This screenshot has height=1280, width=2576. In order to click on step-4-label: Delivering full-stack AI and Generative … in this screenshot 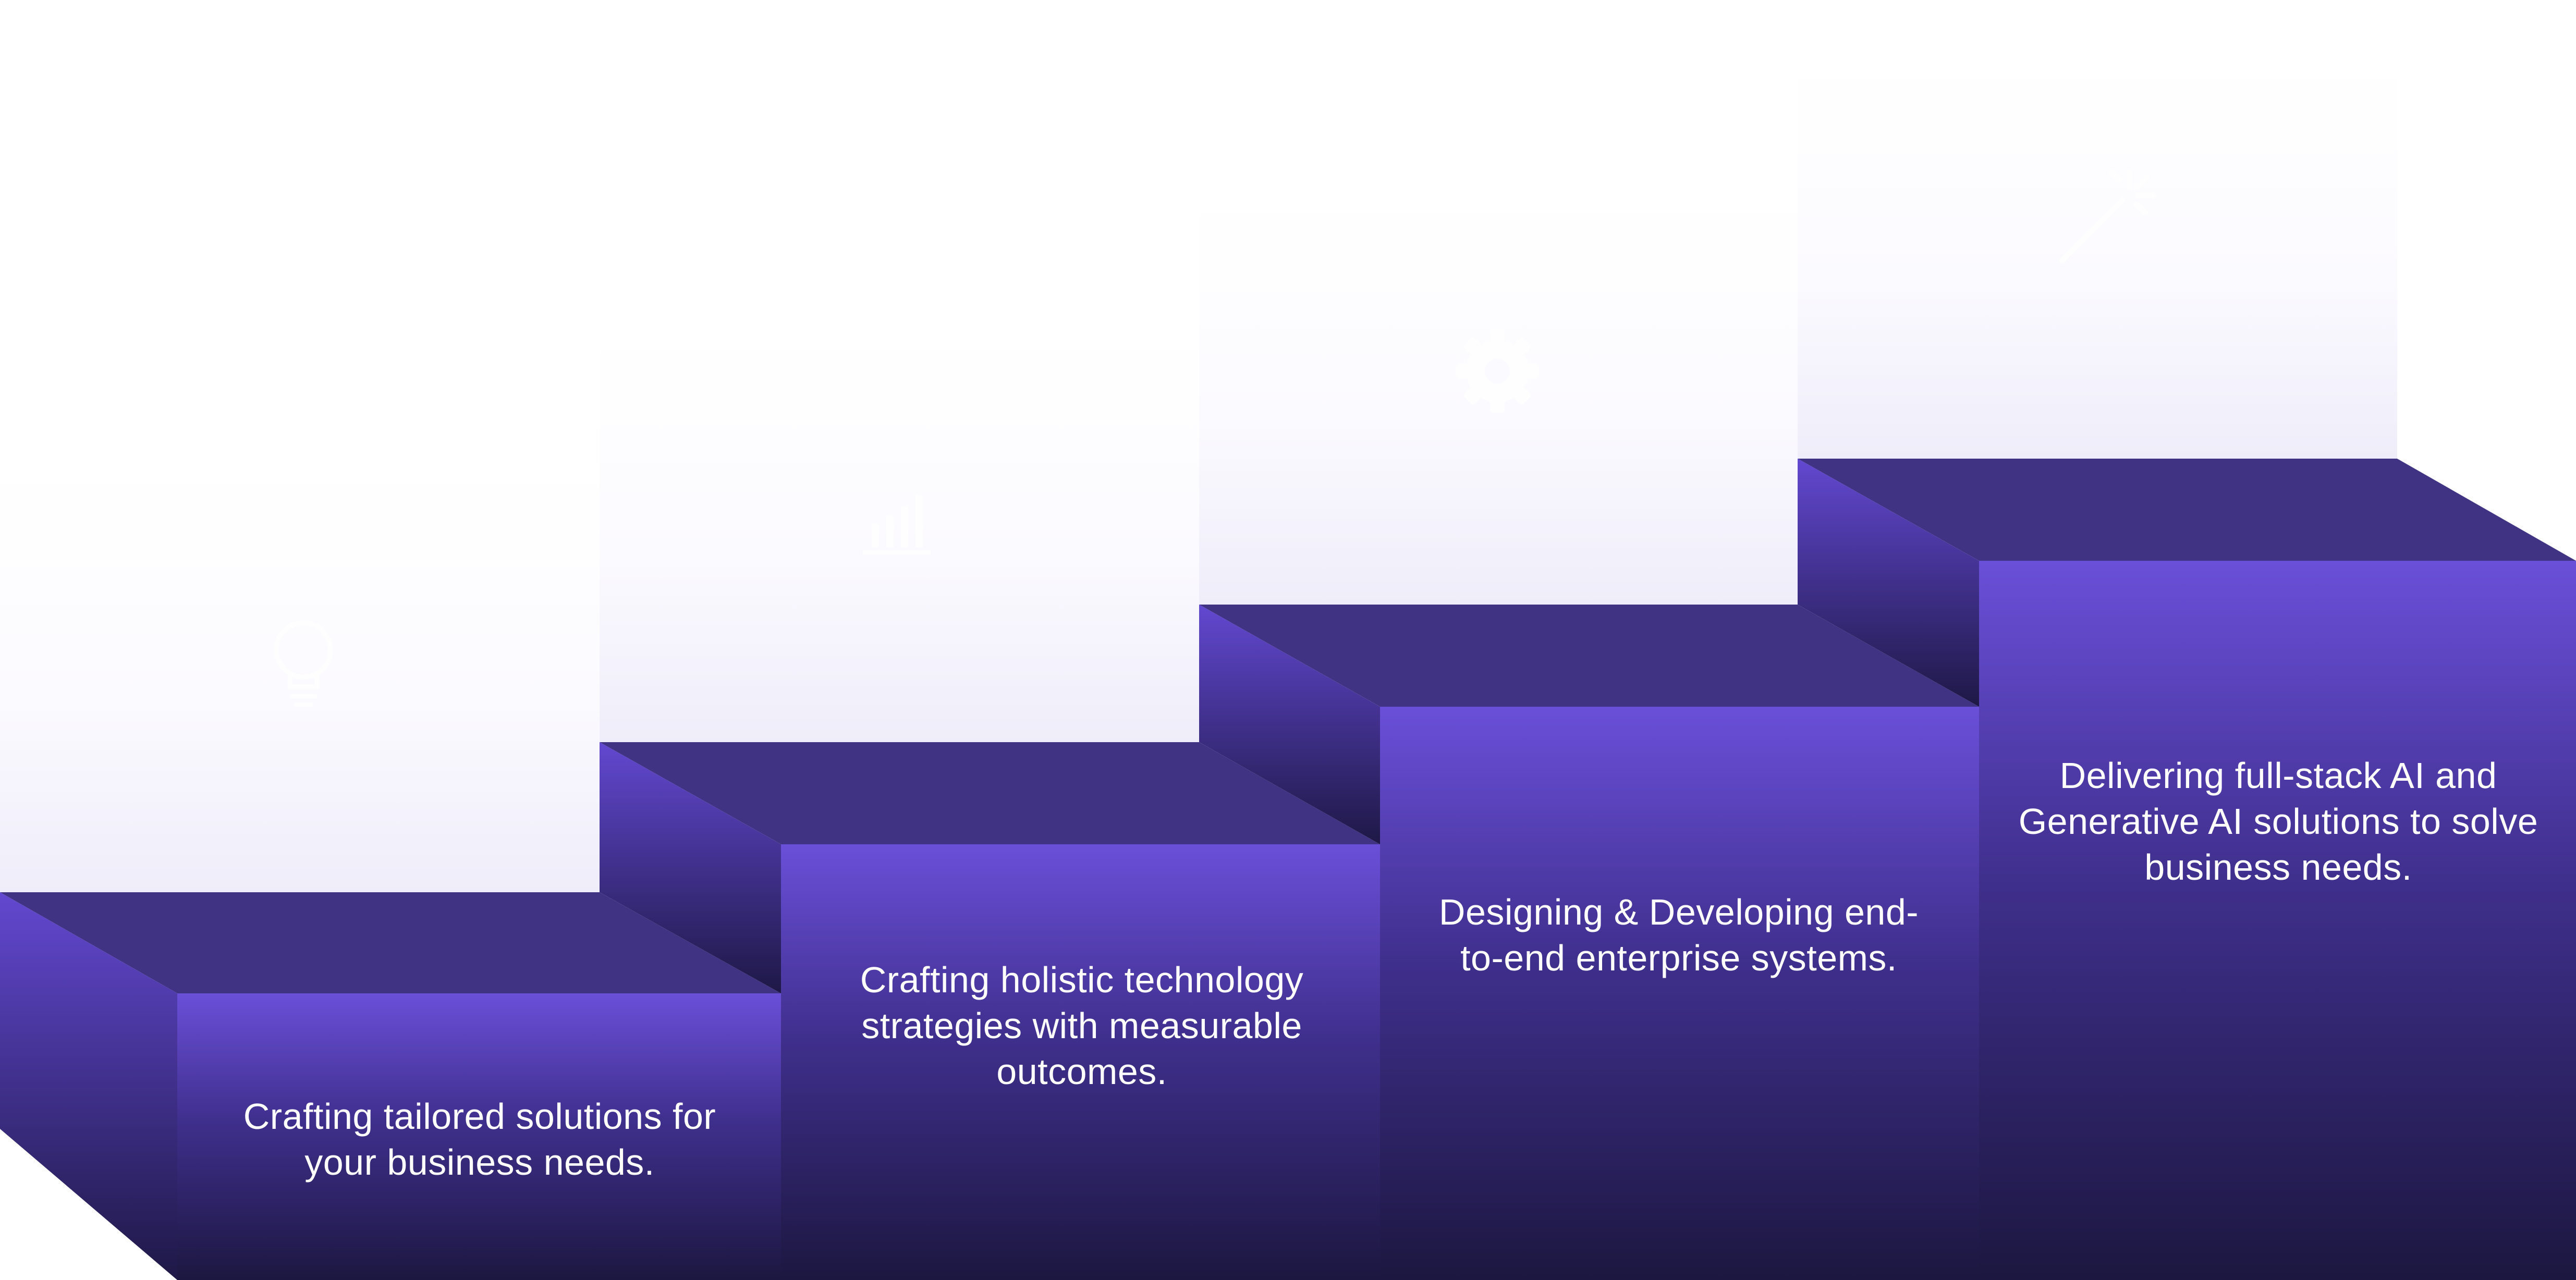, I will do `click(2278, 821)`.